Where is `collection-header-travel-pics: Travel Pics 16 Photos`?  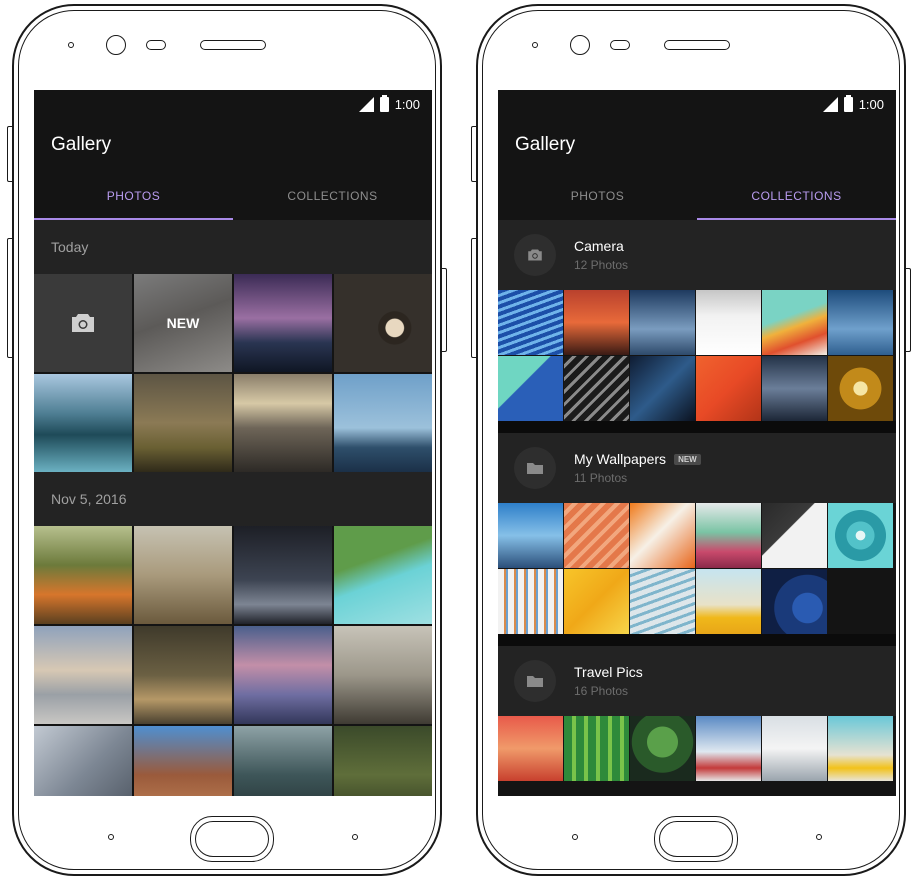 collection-header-travel-pics: Travel Pics 16 Photos is located at coordinates (697, 681).